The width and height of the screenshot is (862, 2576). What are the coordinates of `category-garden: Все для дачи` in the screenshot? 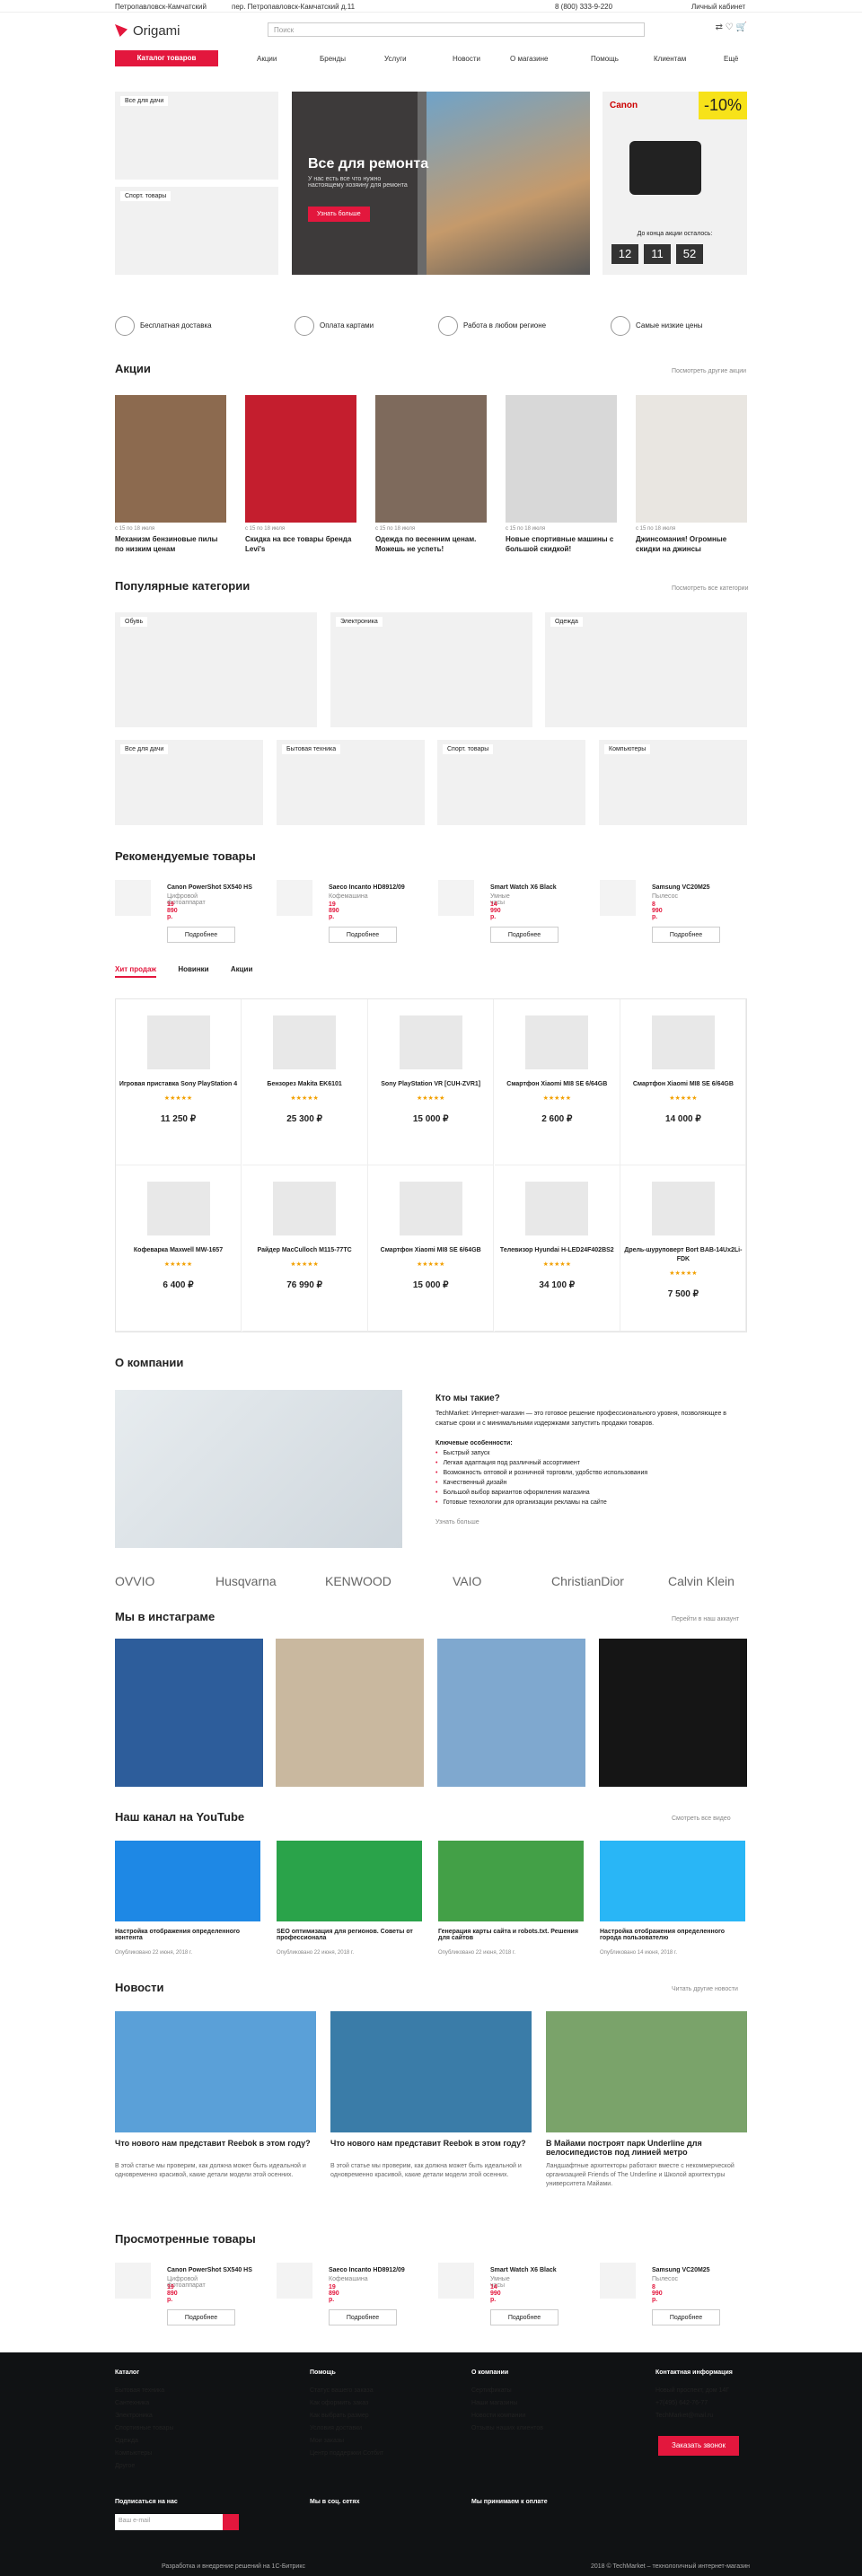 It's located at (189, 782).